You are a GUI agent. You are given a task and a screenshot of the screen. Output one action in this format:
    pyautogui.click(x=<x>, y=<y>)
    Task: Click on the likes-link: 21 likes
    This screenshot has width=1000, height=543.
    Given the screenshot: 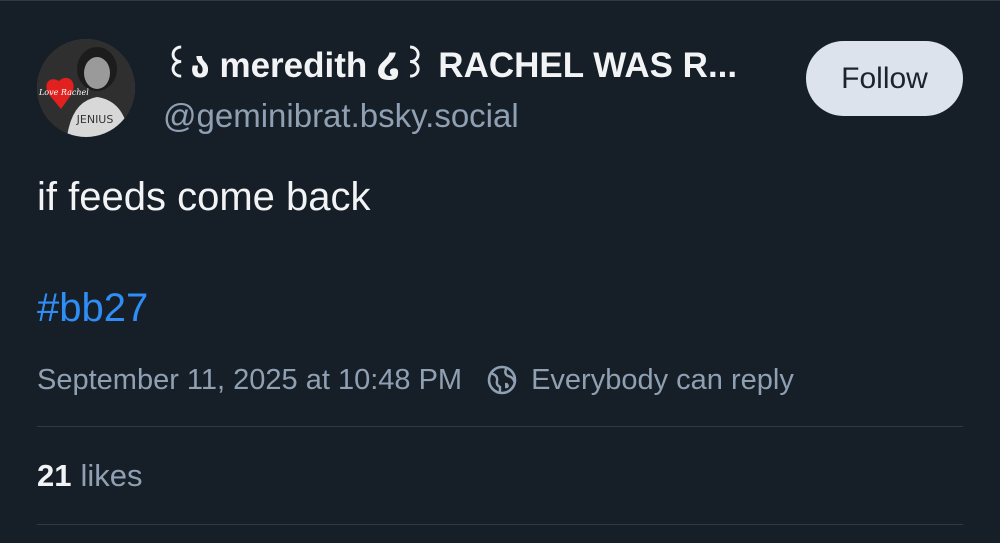 What is the action you would take?
    pyautogui.click(x=90, y=476)
    